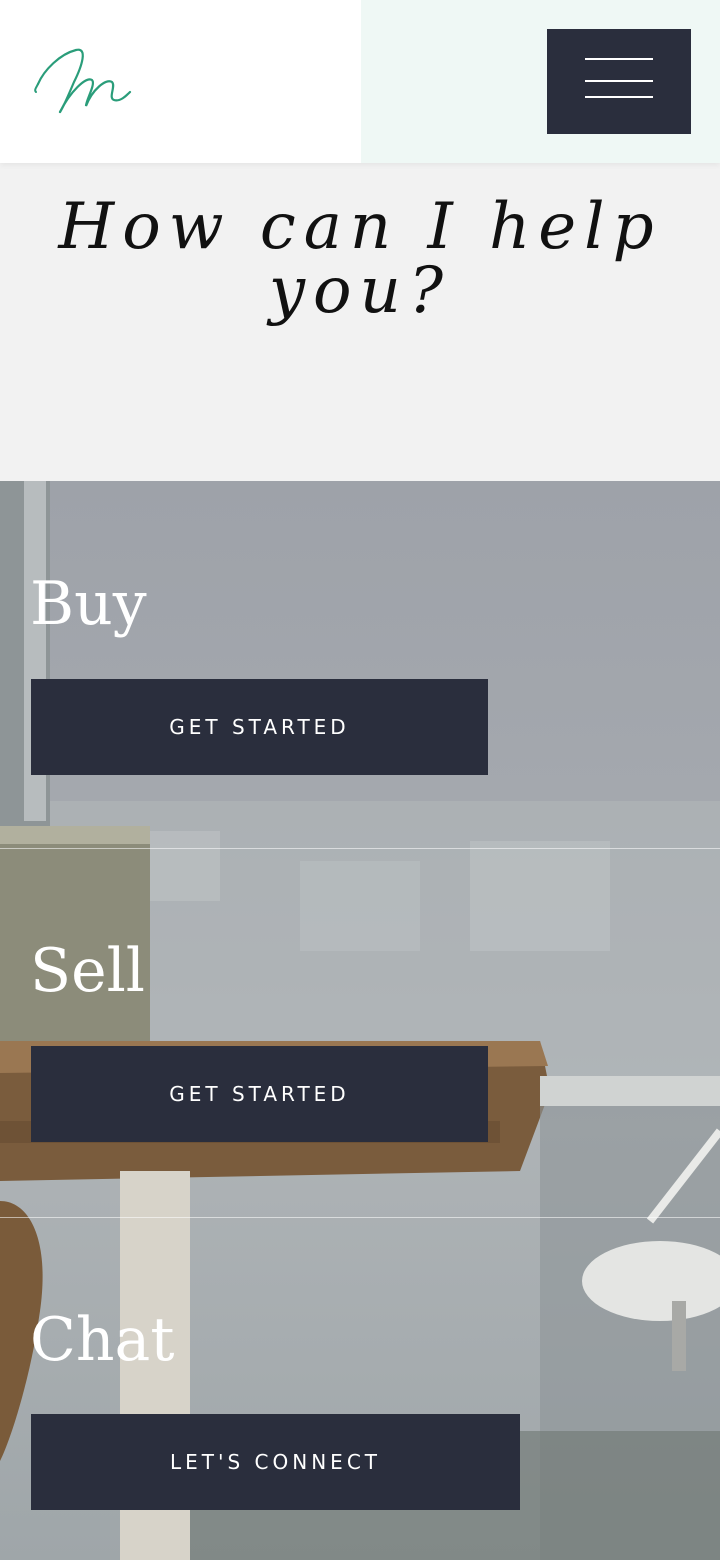 The width and height of the screenshot is (720, 1560). Describe the element at coordinates (360, 259) in the screenshot. I see `page-title: How can I help you?` at that location.